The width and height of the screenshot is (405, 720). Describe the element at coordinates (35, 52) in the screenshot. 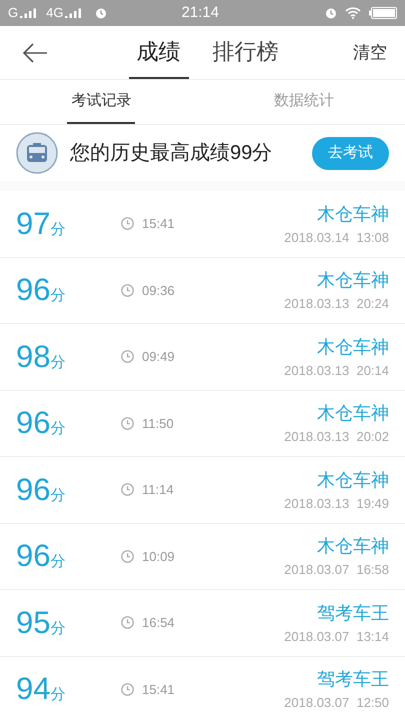

I see `back-arrow-icon` at that location.